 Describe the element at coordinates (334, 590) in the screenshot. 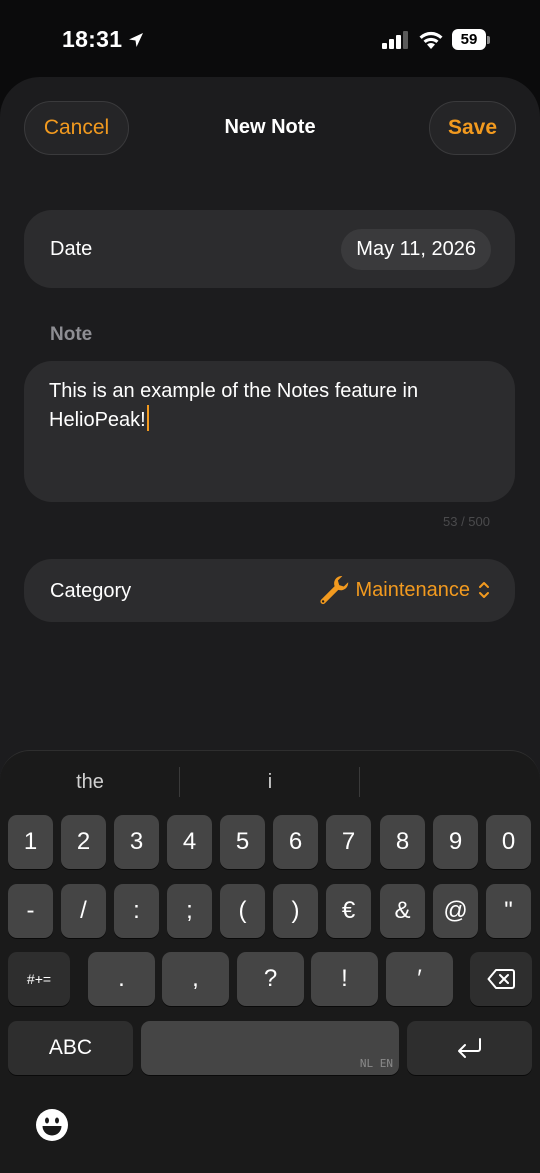

I see `wrench-icon` at that location.